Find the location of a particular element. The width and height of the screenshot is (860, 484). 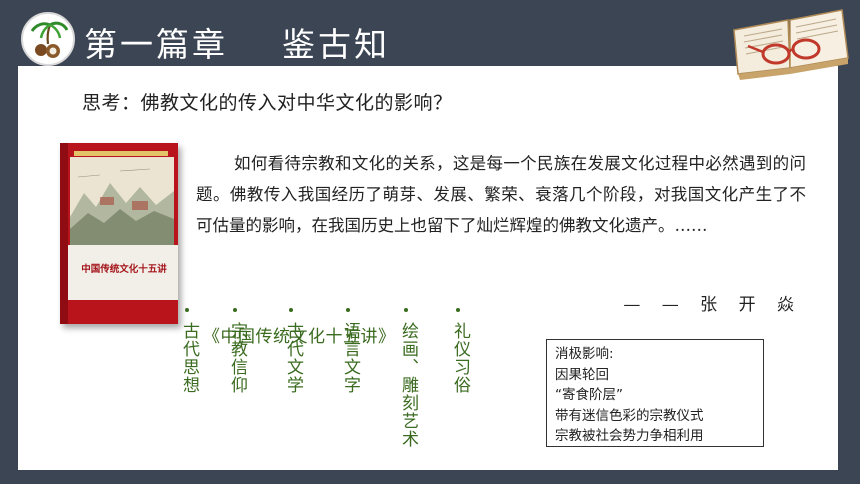

frame-bottom is located at coordinates (430, 477).